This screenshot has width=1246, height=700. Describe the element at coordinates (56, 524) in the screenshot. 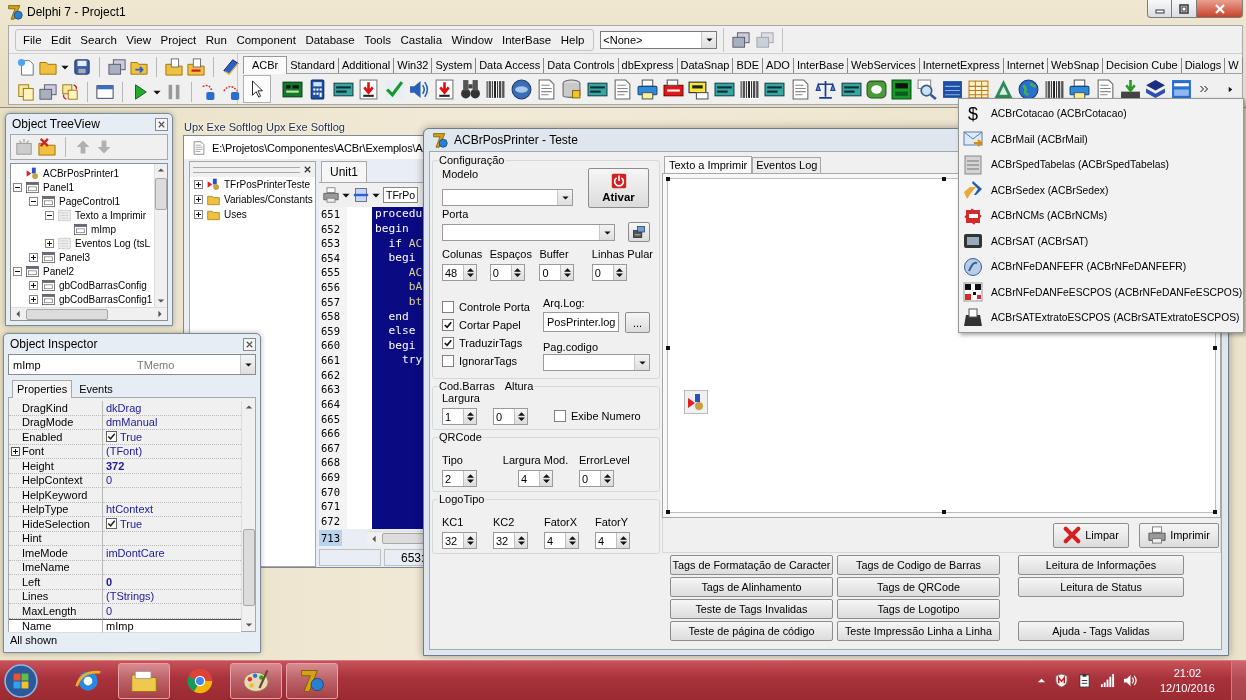

I see `property-name: HideSelection` at that location.